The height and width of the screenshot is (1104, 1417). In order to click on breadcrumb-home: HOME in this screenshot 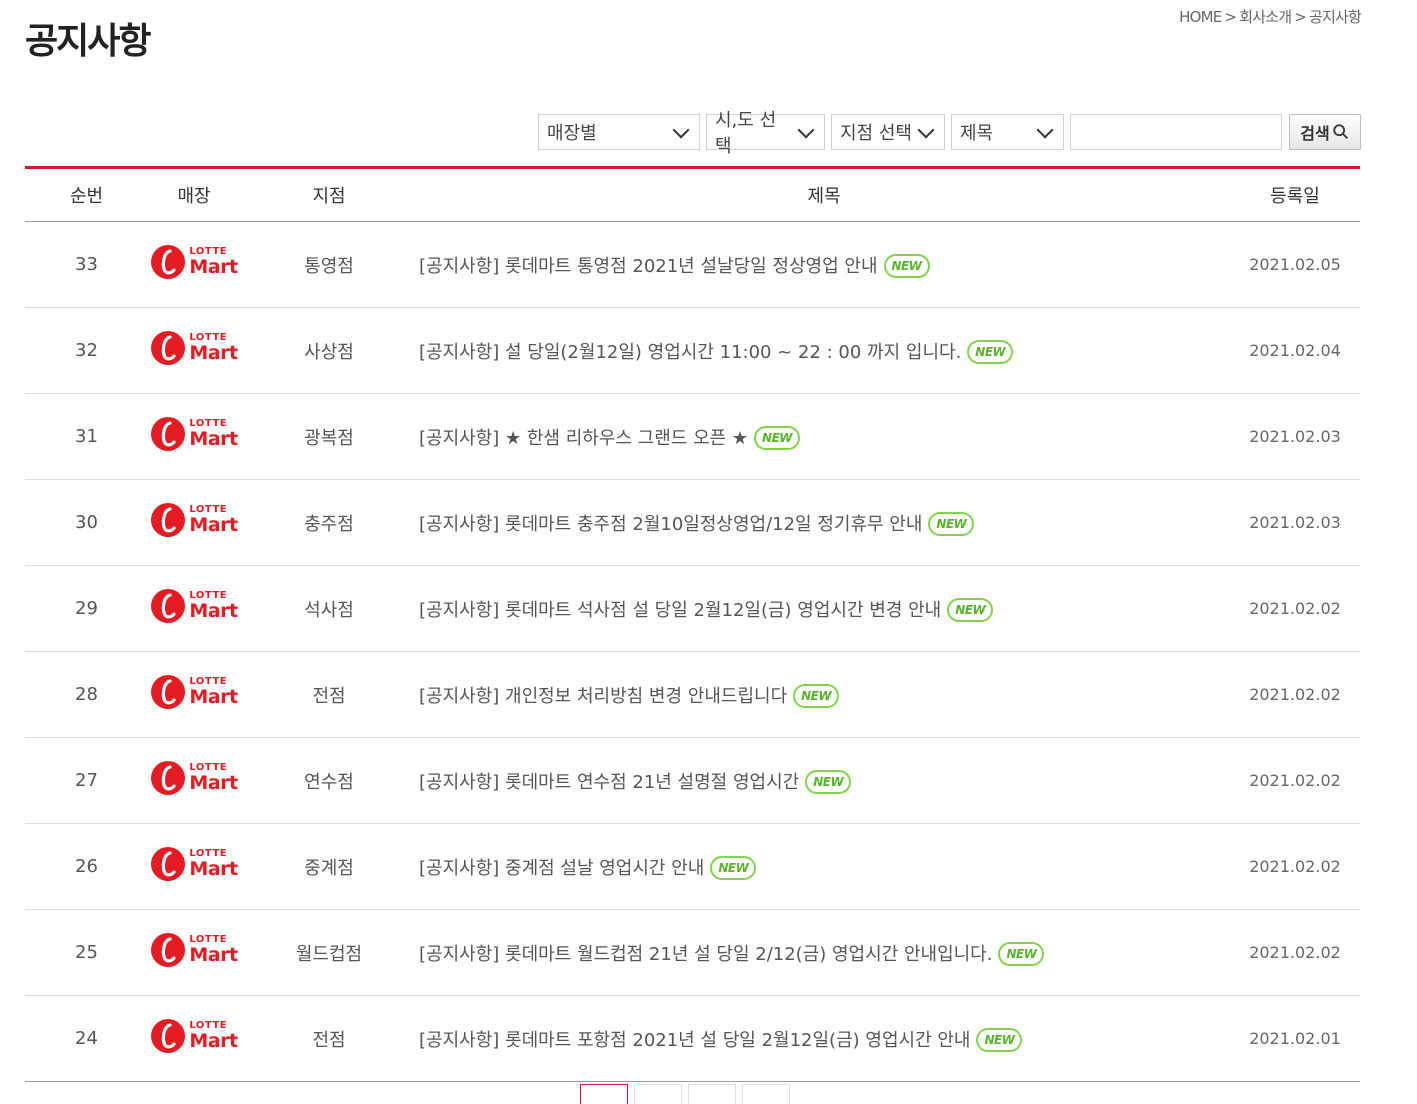, I will do `click(1200, 17)`.